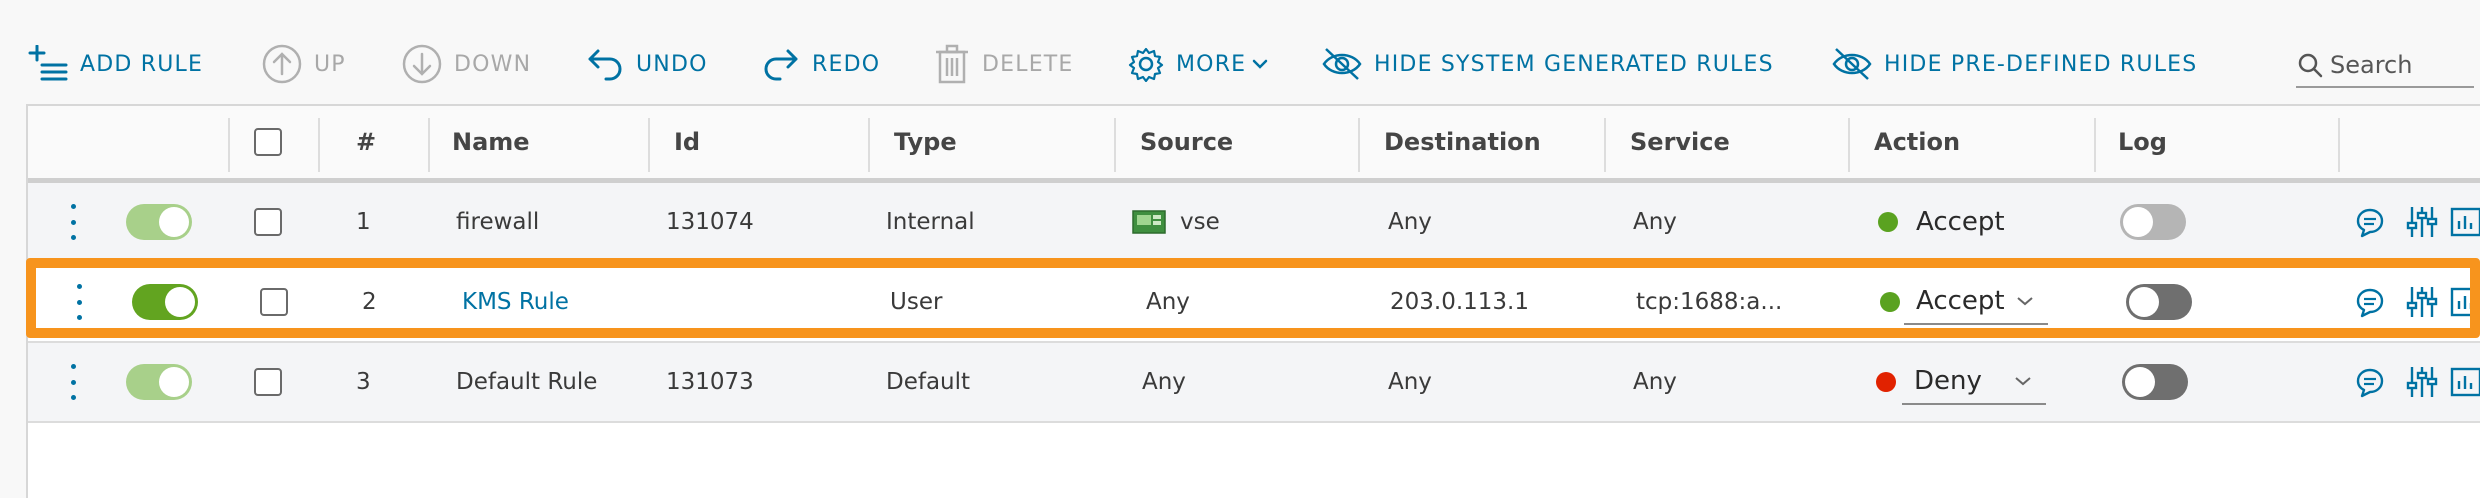  I want to click on undo-button: UNDO, so click(647, 64).